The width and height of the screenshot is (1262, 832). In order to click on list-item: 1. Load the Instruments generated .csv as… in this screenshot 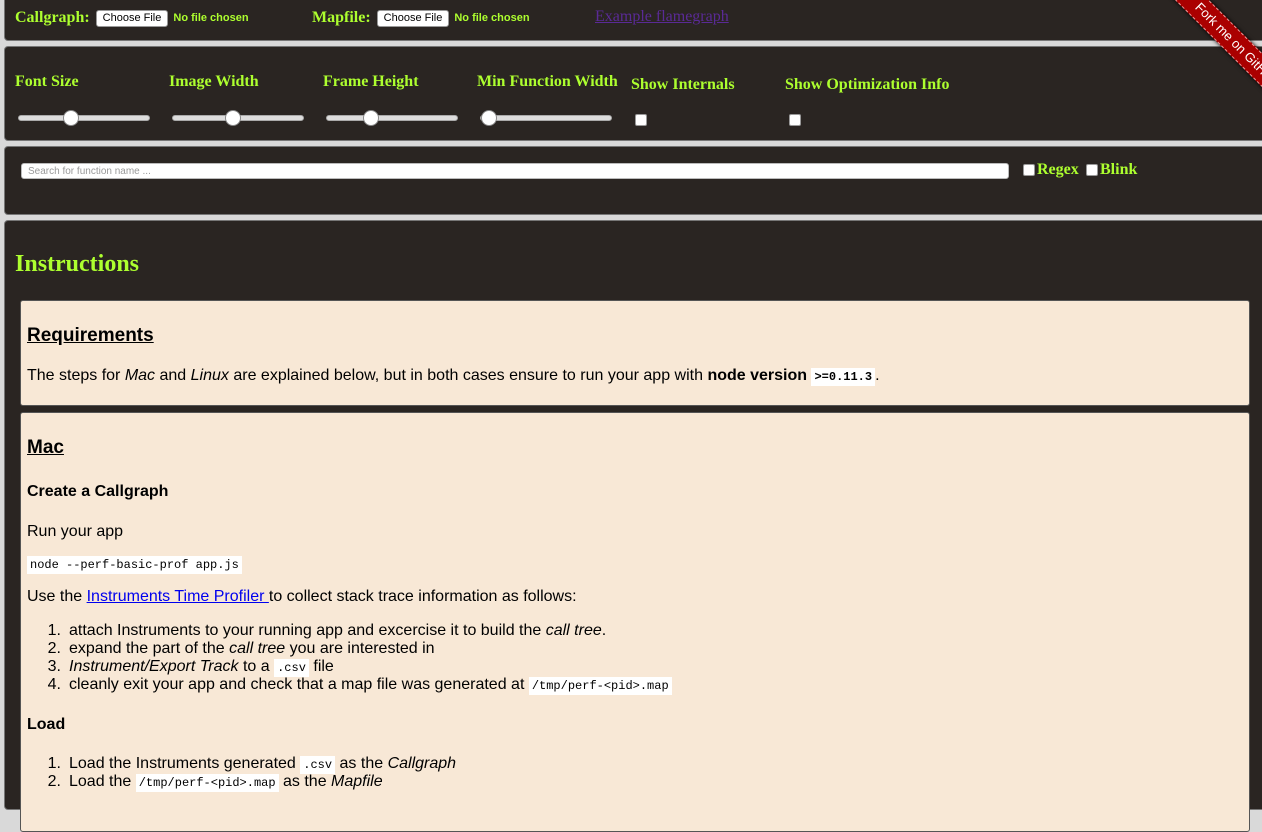, I will do `click(252, 764)`.